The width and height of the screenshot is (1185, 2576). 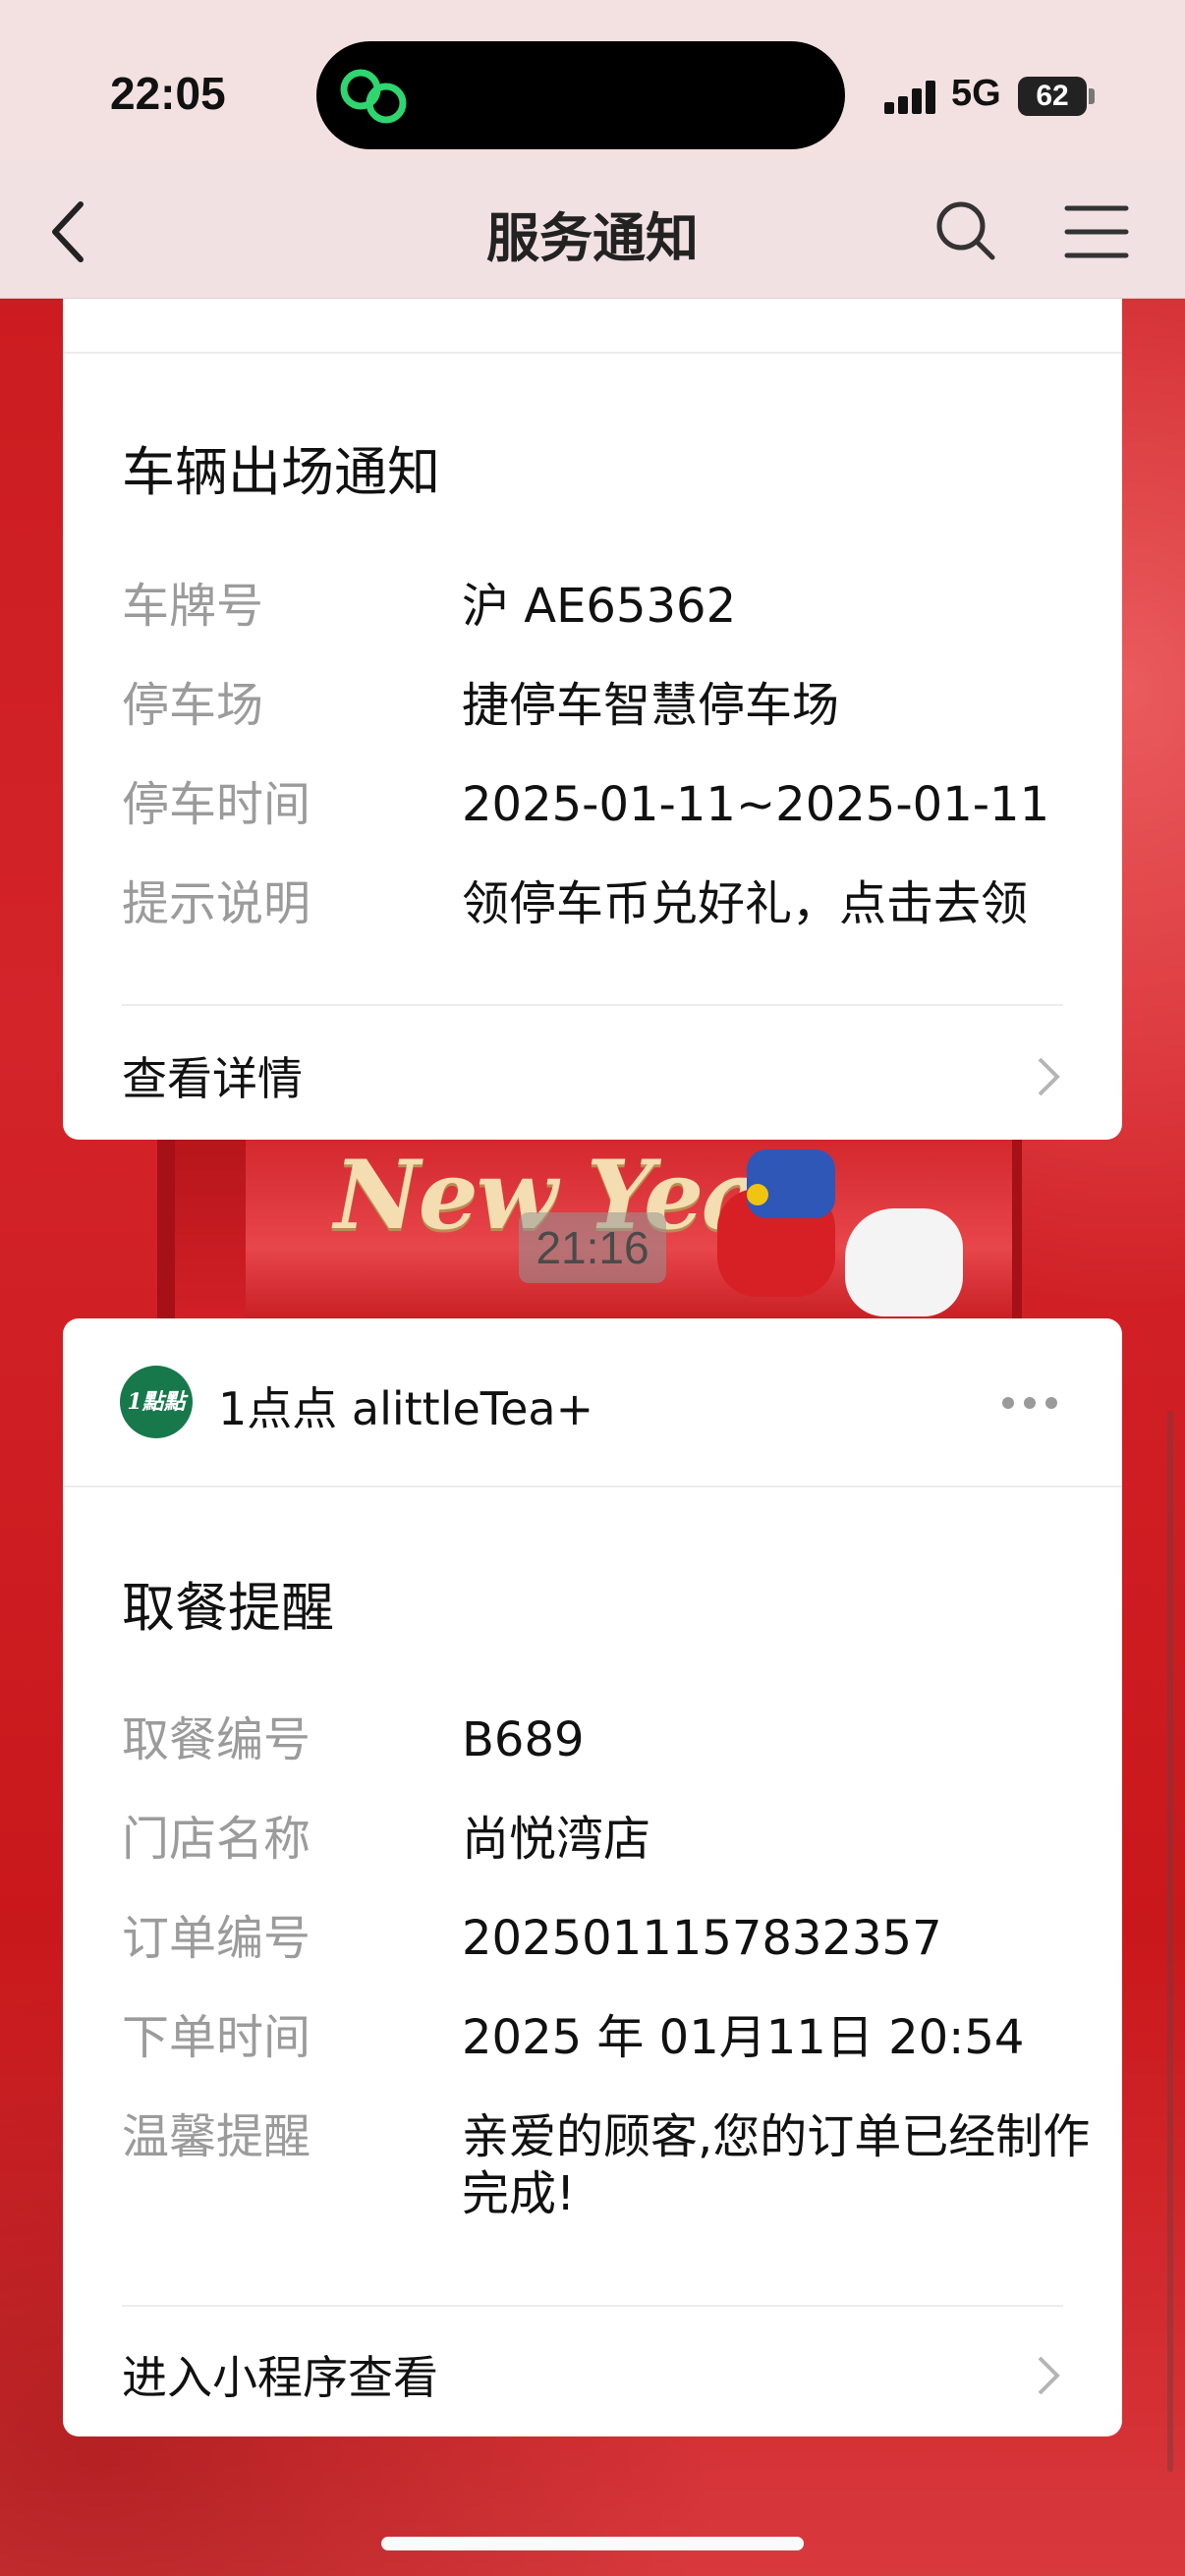 I want to click on field-label: 提示说明, so click(x=216, y=903).